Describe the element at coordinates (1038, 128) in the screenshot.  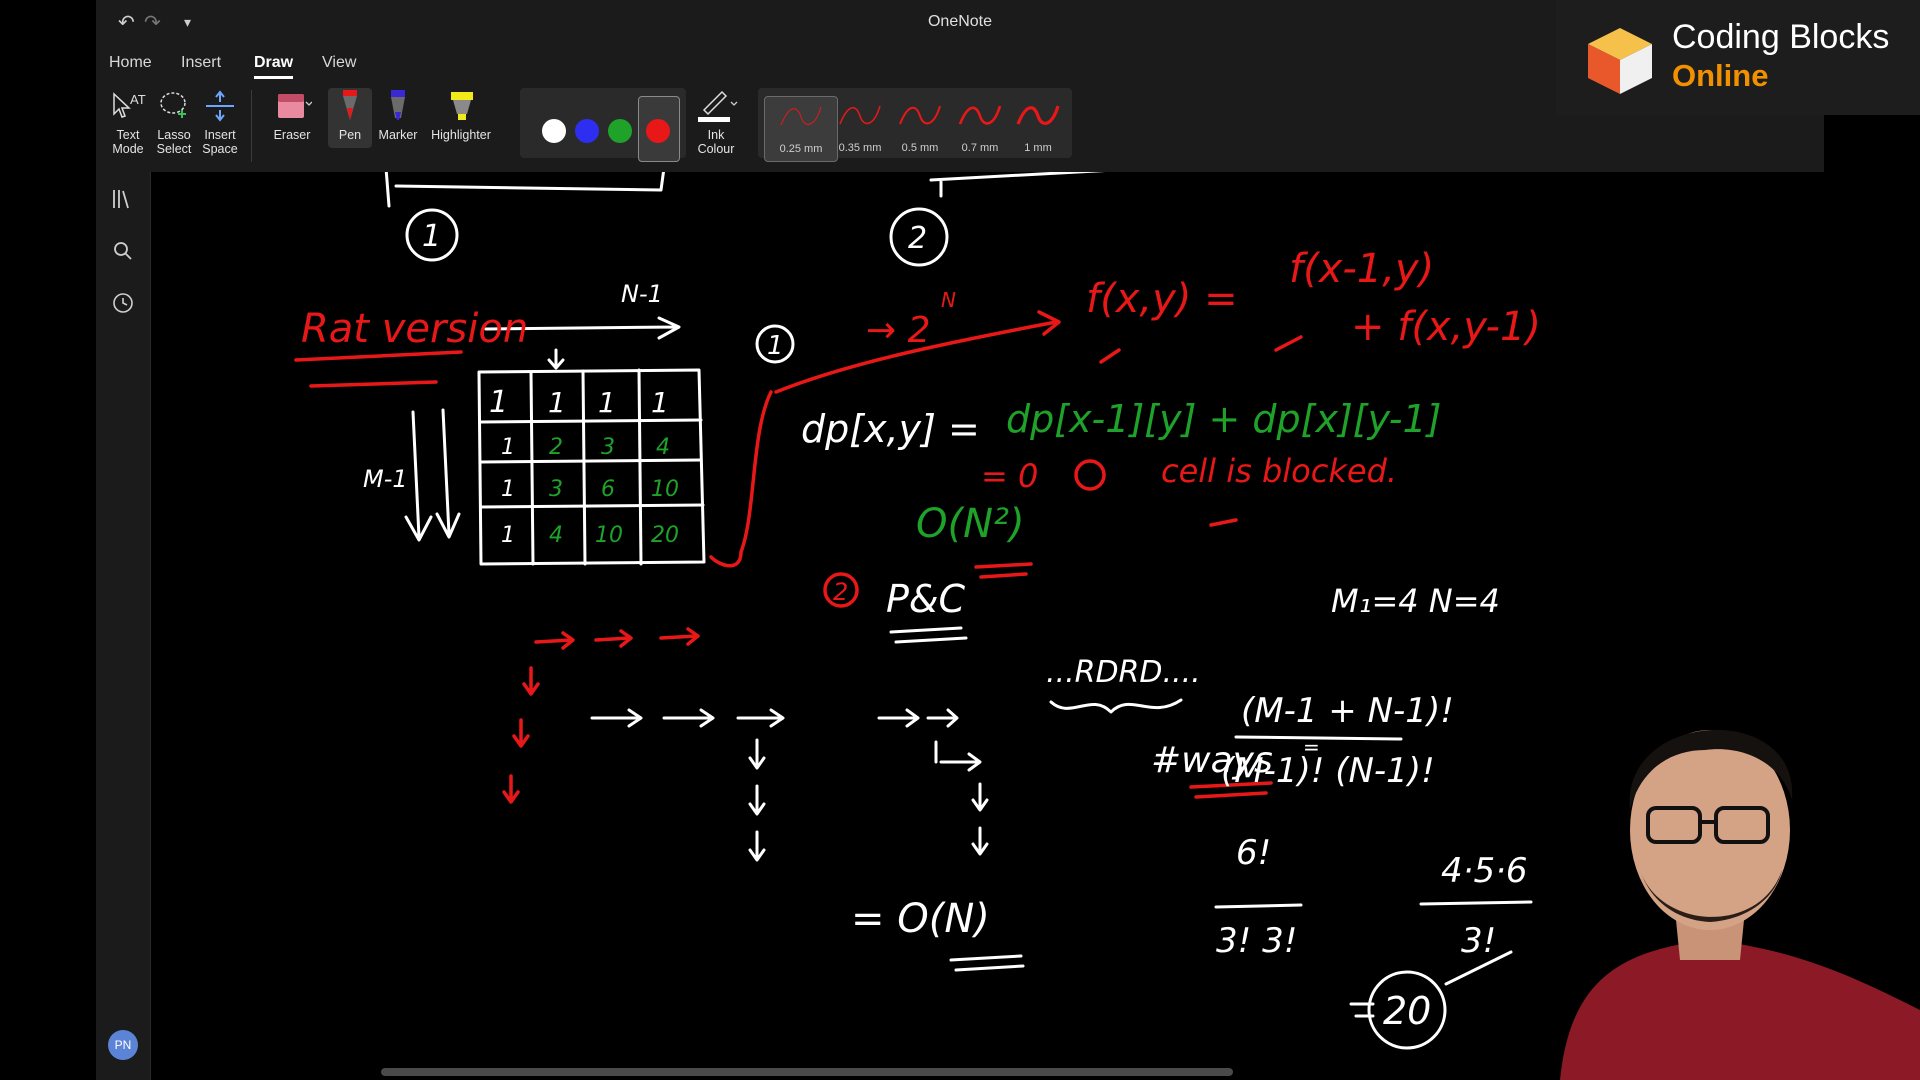
I see `thickness-1mm: 1 mm` at that location.